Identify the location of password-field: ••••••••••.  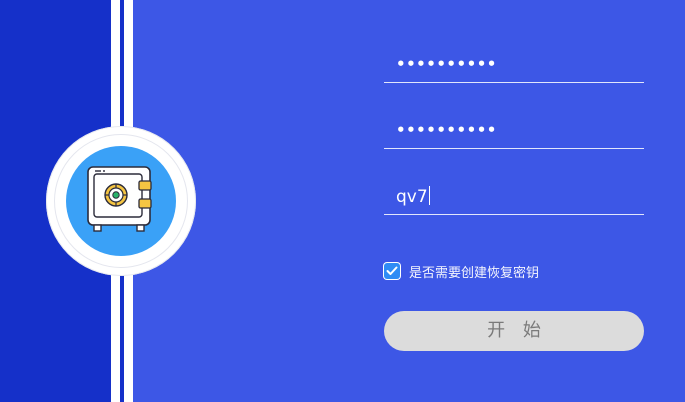
(514, 65).